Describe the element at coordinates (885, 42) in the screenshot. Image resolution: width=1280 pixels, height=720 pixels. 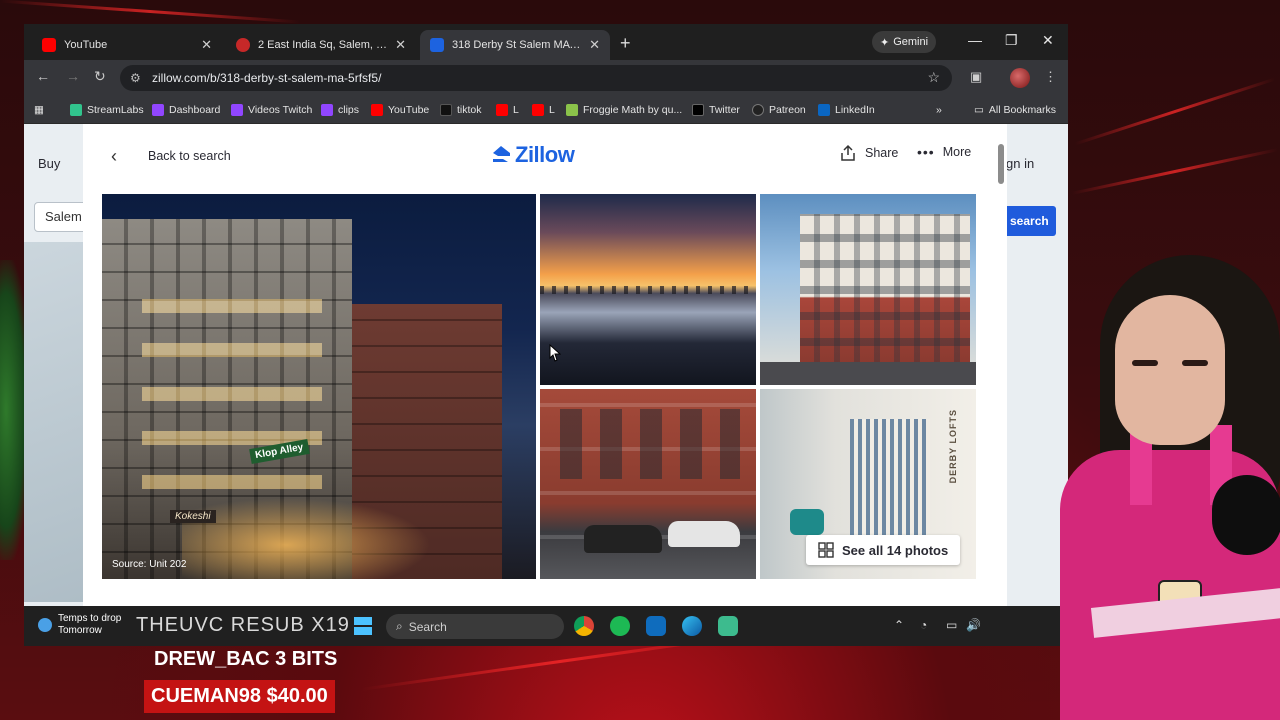
I see `sparkle-icon: ✦` at that location.